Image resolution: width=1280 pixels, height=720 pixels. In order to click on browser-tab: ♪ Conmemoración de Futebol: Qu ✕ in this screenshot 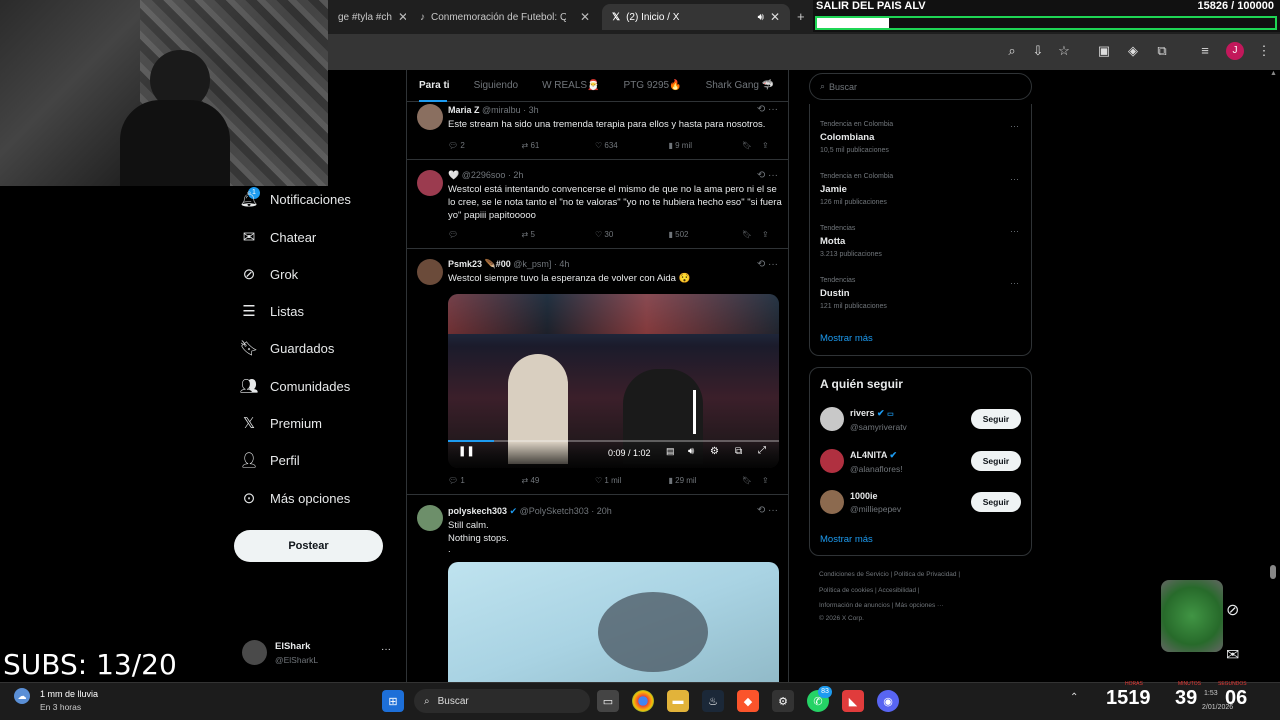, I will do `click(505, 17)`.